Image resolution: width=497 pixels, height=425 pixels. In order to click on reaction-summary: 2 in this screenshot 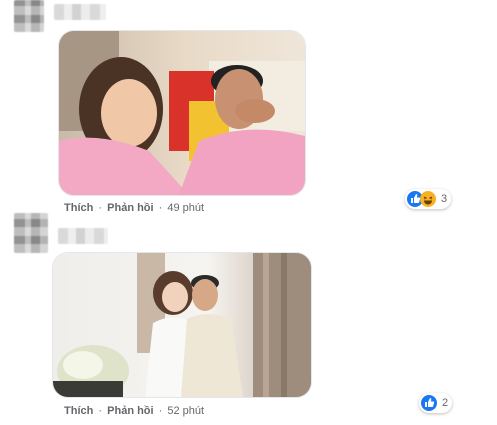, I will do `click(436, 403)`.